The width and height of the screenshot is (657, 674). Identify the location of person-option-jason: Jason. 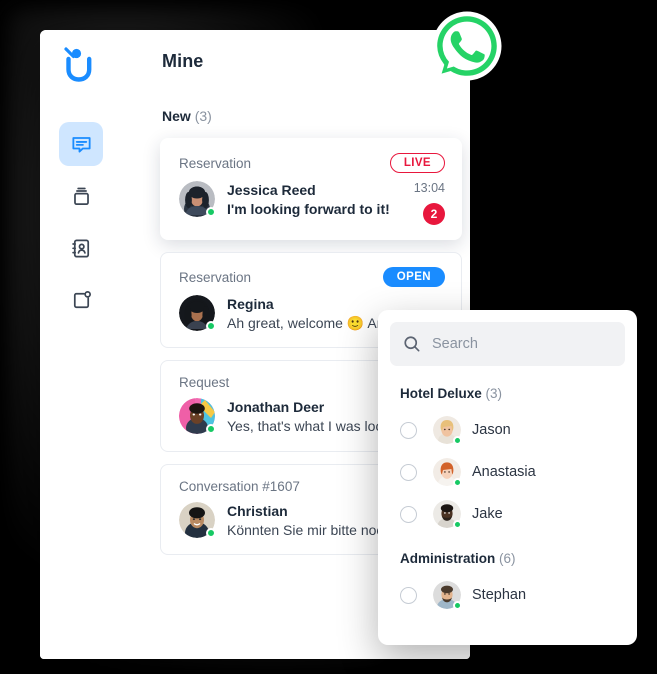
(507, 430).